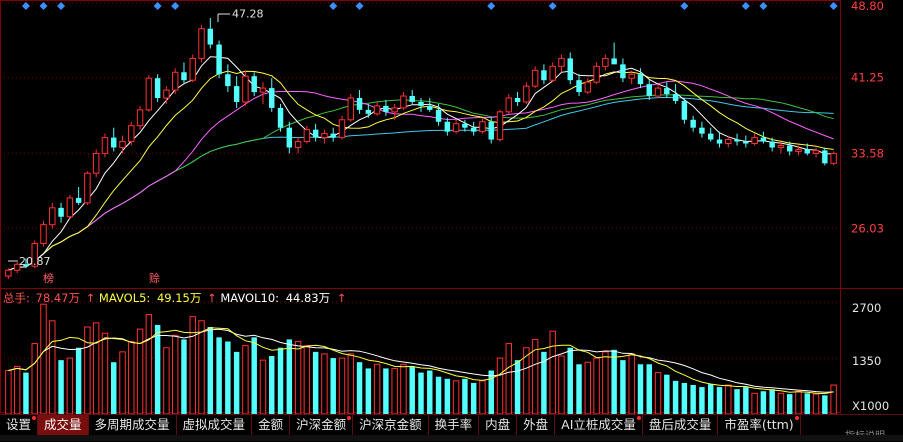 The image size is (903, 442). What do you see at coordinates (48, 278) in the screenshot?
I see `tag-label-1: 榜` at bounding box center [48, 278].